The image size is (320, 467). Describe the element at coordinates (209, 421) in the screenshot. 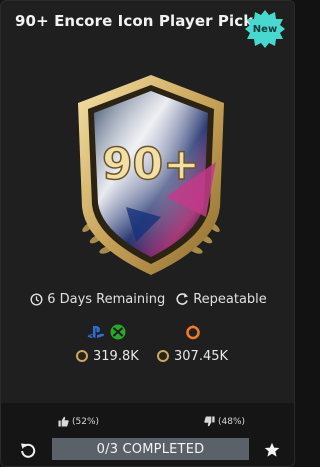

I see `thumbs-down-icon` at that location.